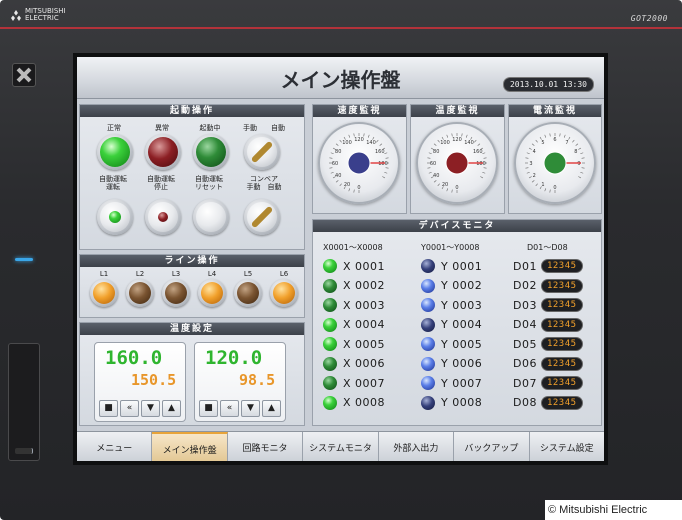  I want to click on brand-logo: MITSUBISHI ELECTRIC, so click(38, 15).